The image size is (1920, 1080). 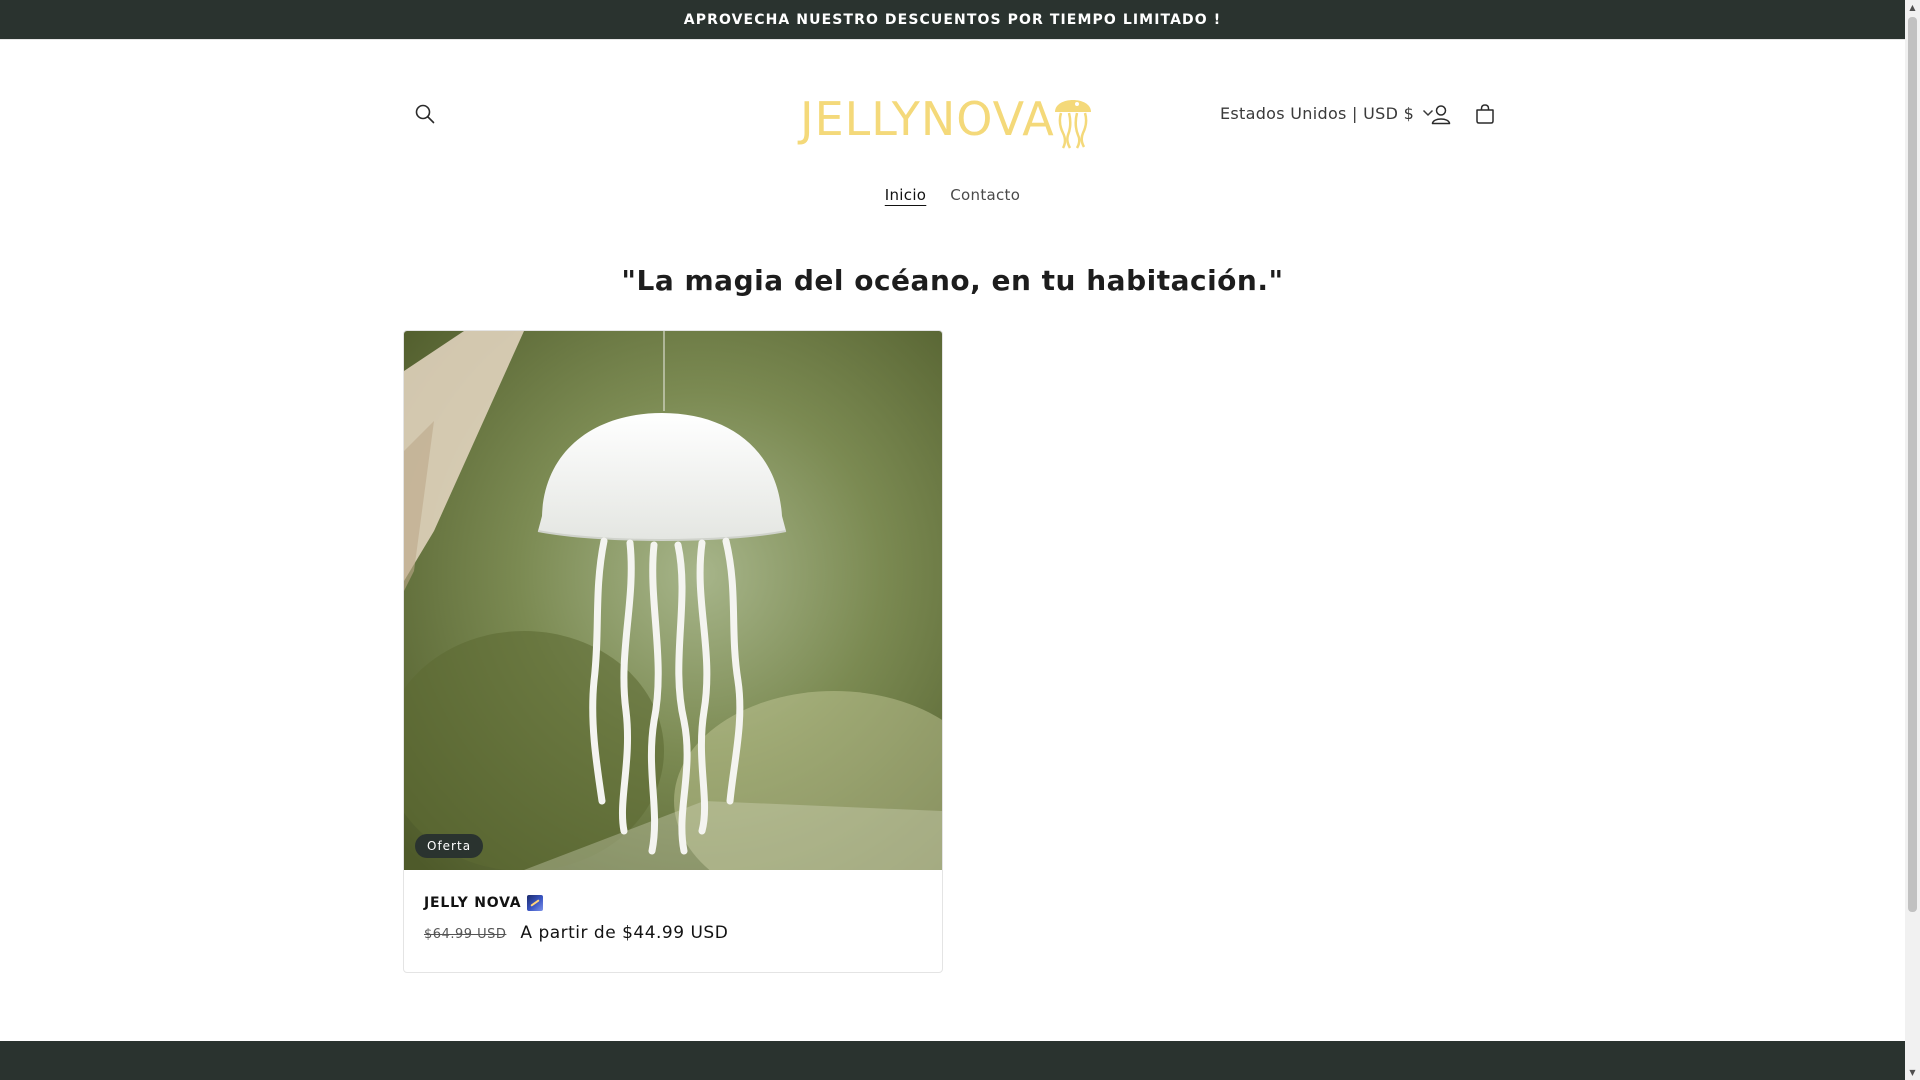 I want to click on product-title: JELLY NOVA, so click(x=484, y=903).